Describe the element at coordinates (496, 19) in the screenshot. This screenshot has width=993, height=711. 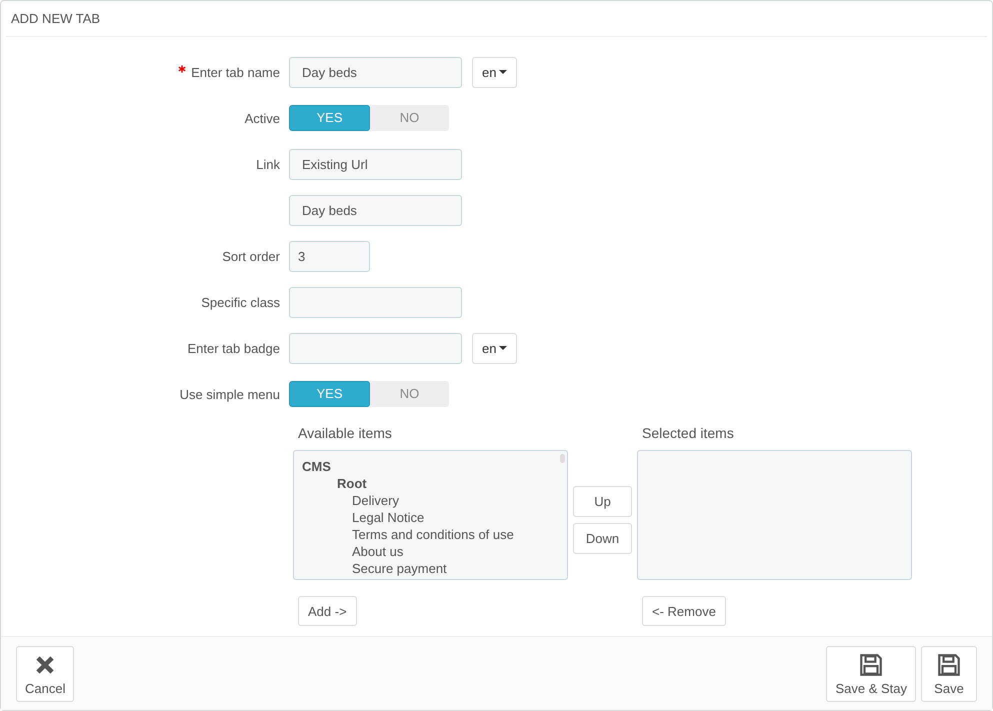
I see `panel-title: ADD NEW TAB` at that location.